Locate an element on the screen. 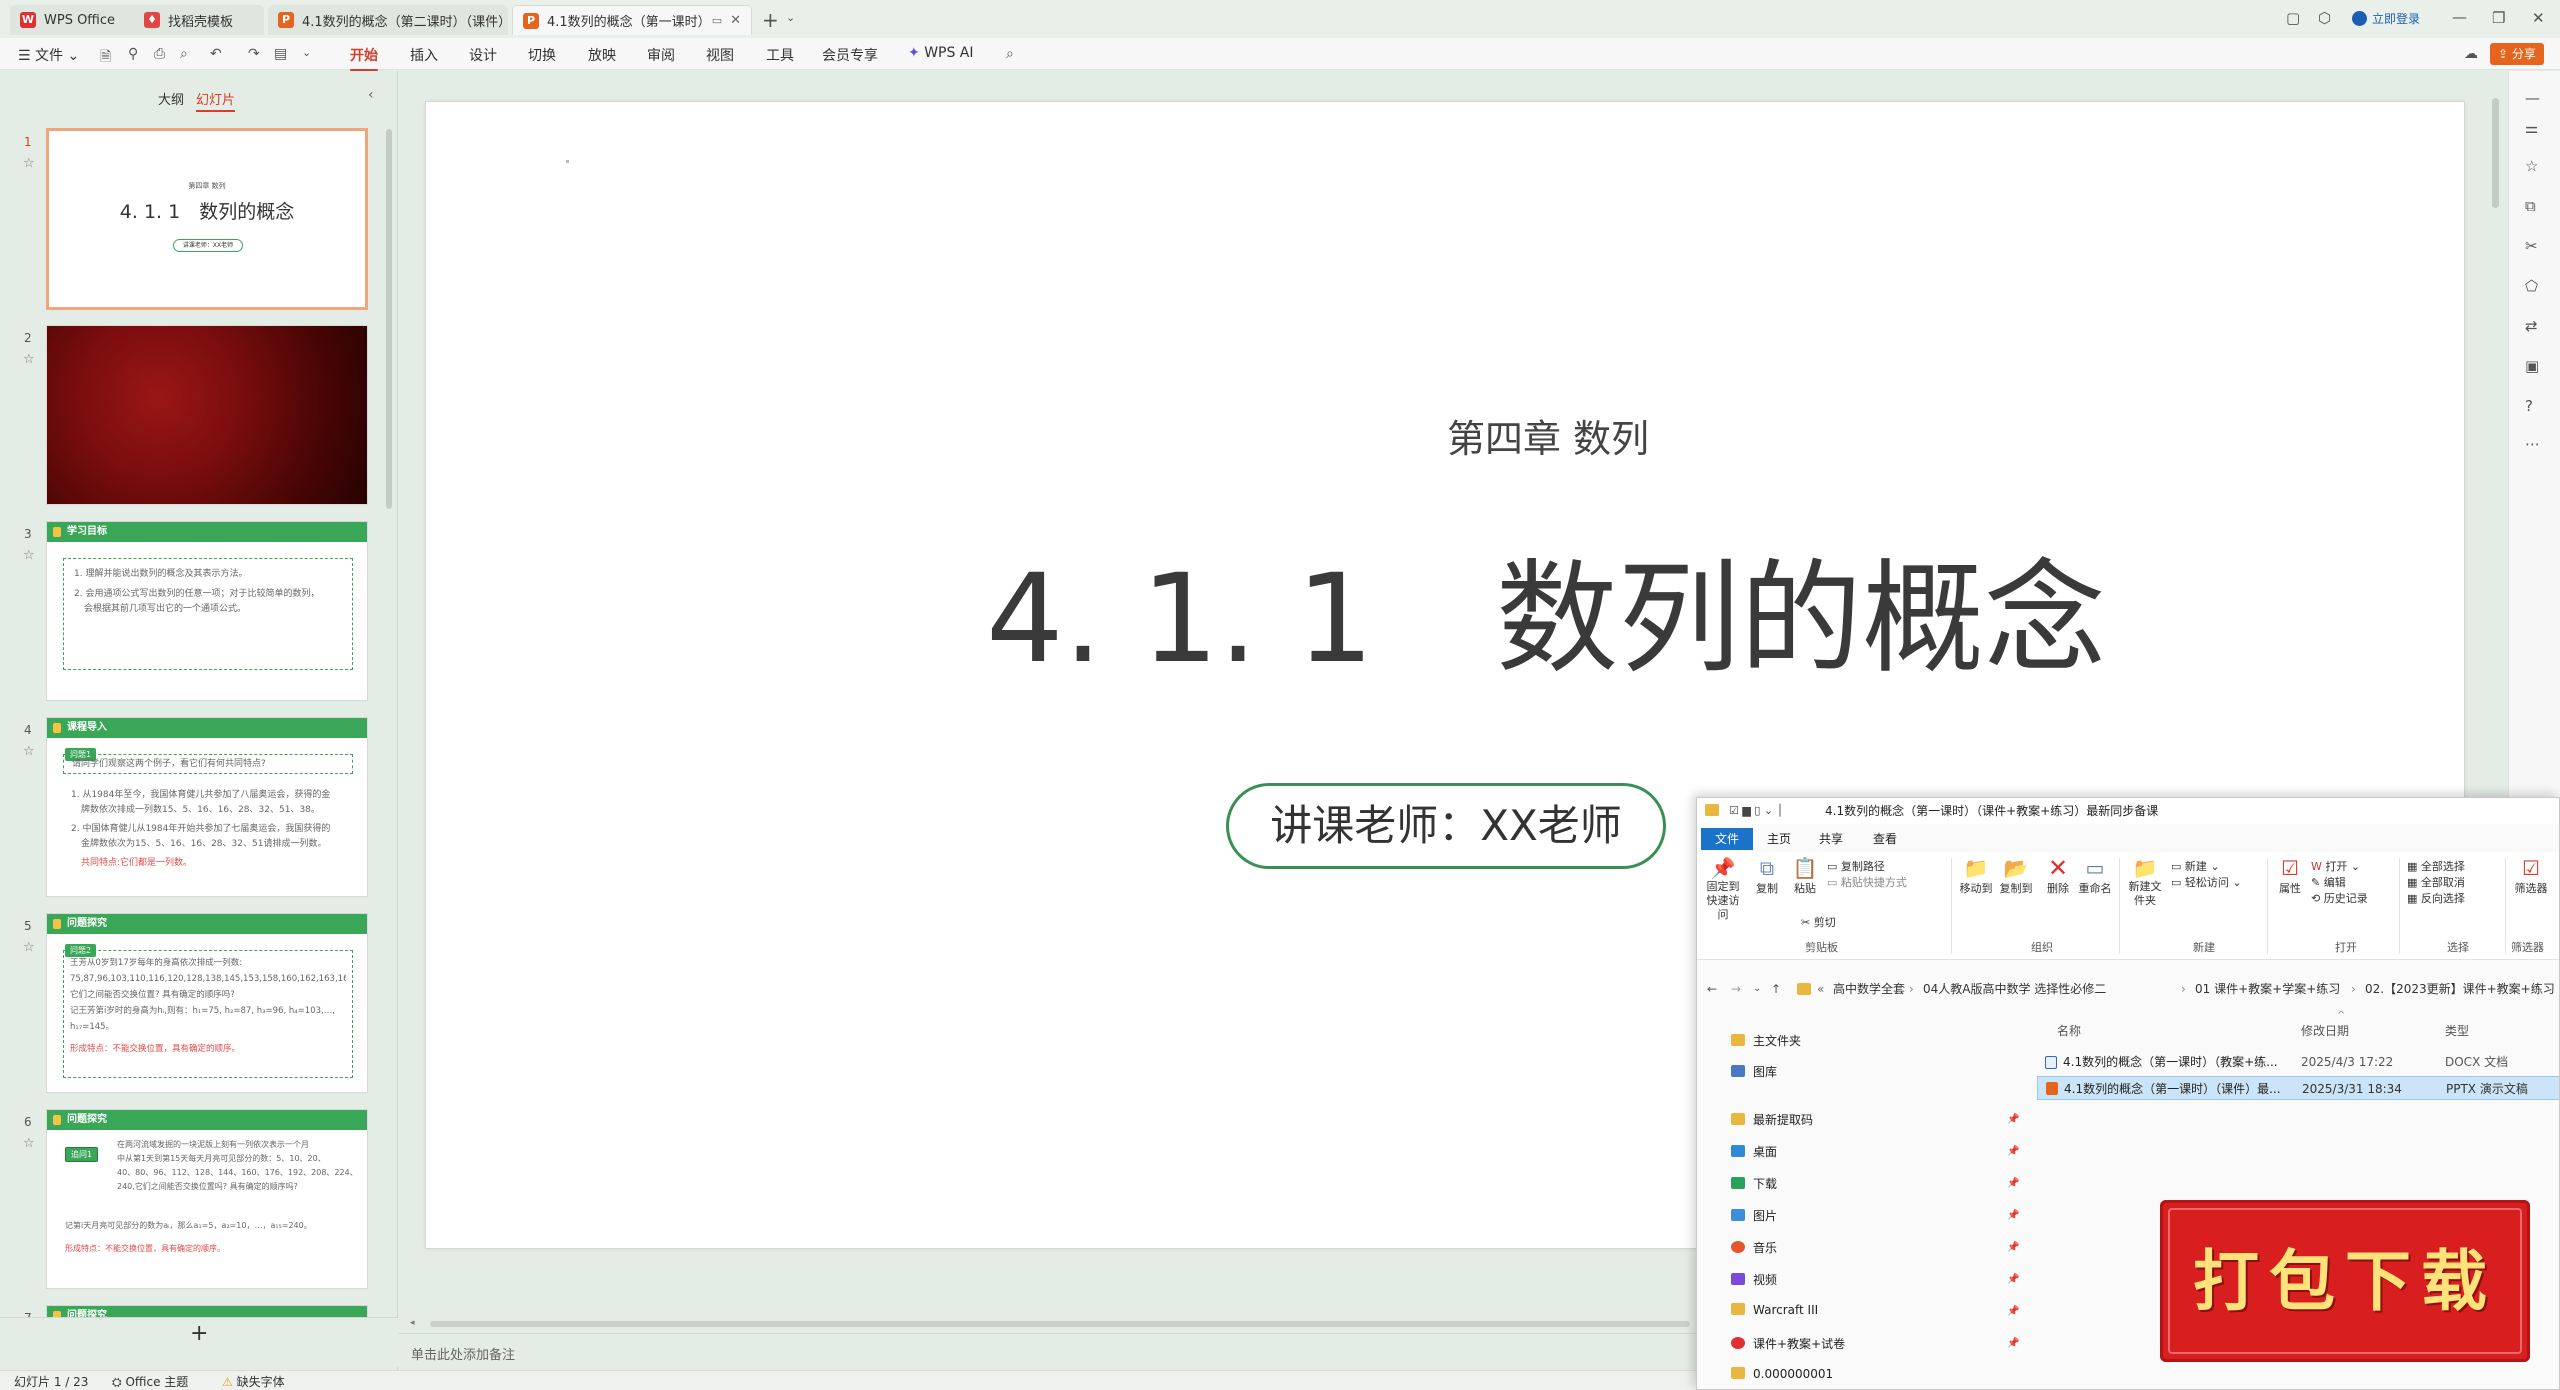  star-outline-icon: ☆ is located at coordinates (2531, 166).